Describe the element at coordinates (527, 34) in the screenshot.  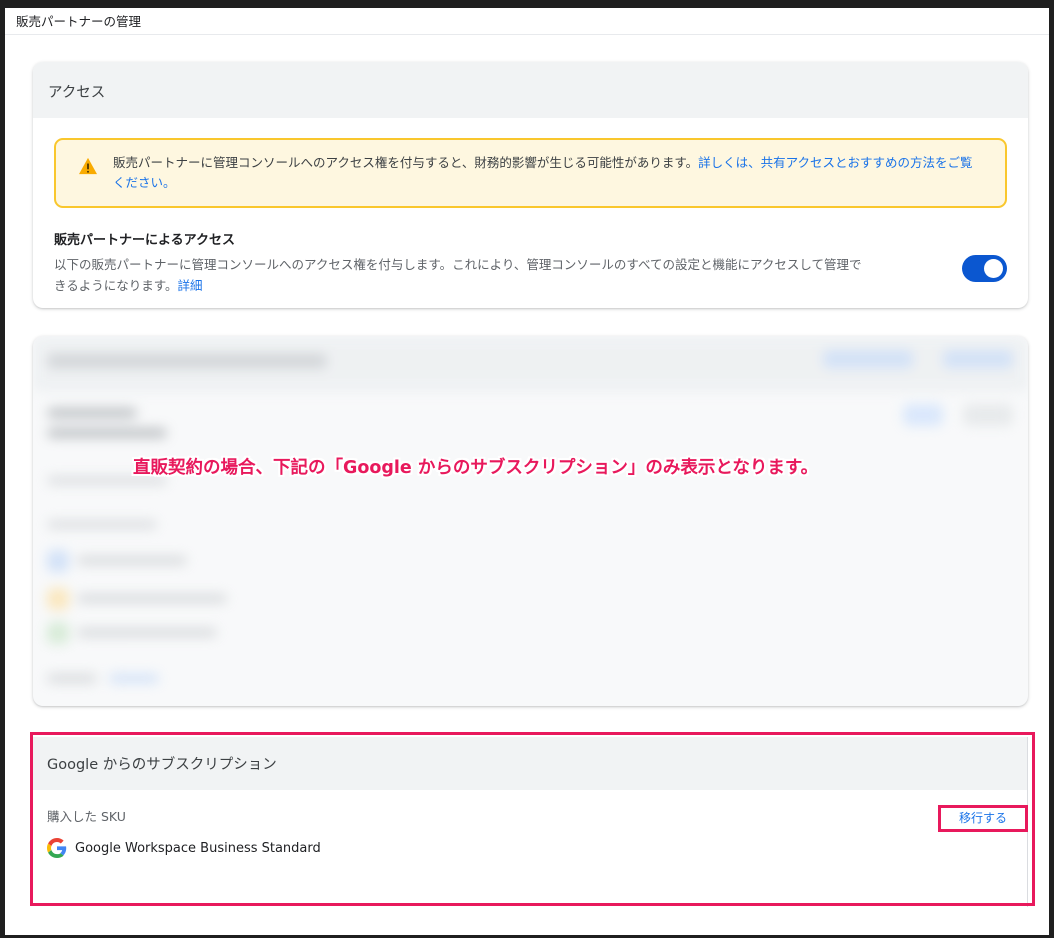
I see `divider` at that location.